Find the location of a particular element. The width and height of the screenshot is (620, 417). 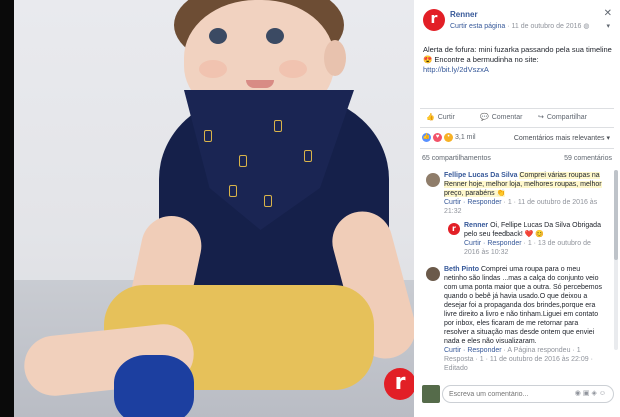

comment-author: Renner is located at coordinates (476, 225).